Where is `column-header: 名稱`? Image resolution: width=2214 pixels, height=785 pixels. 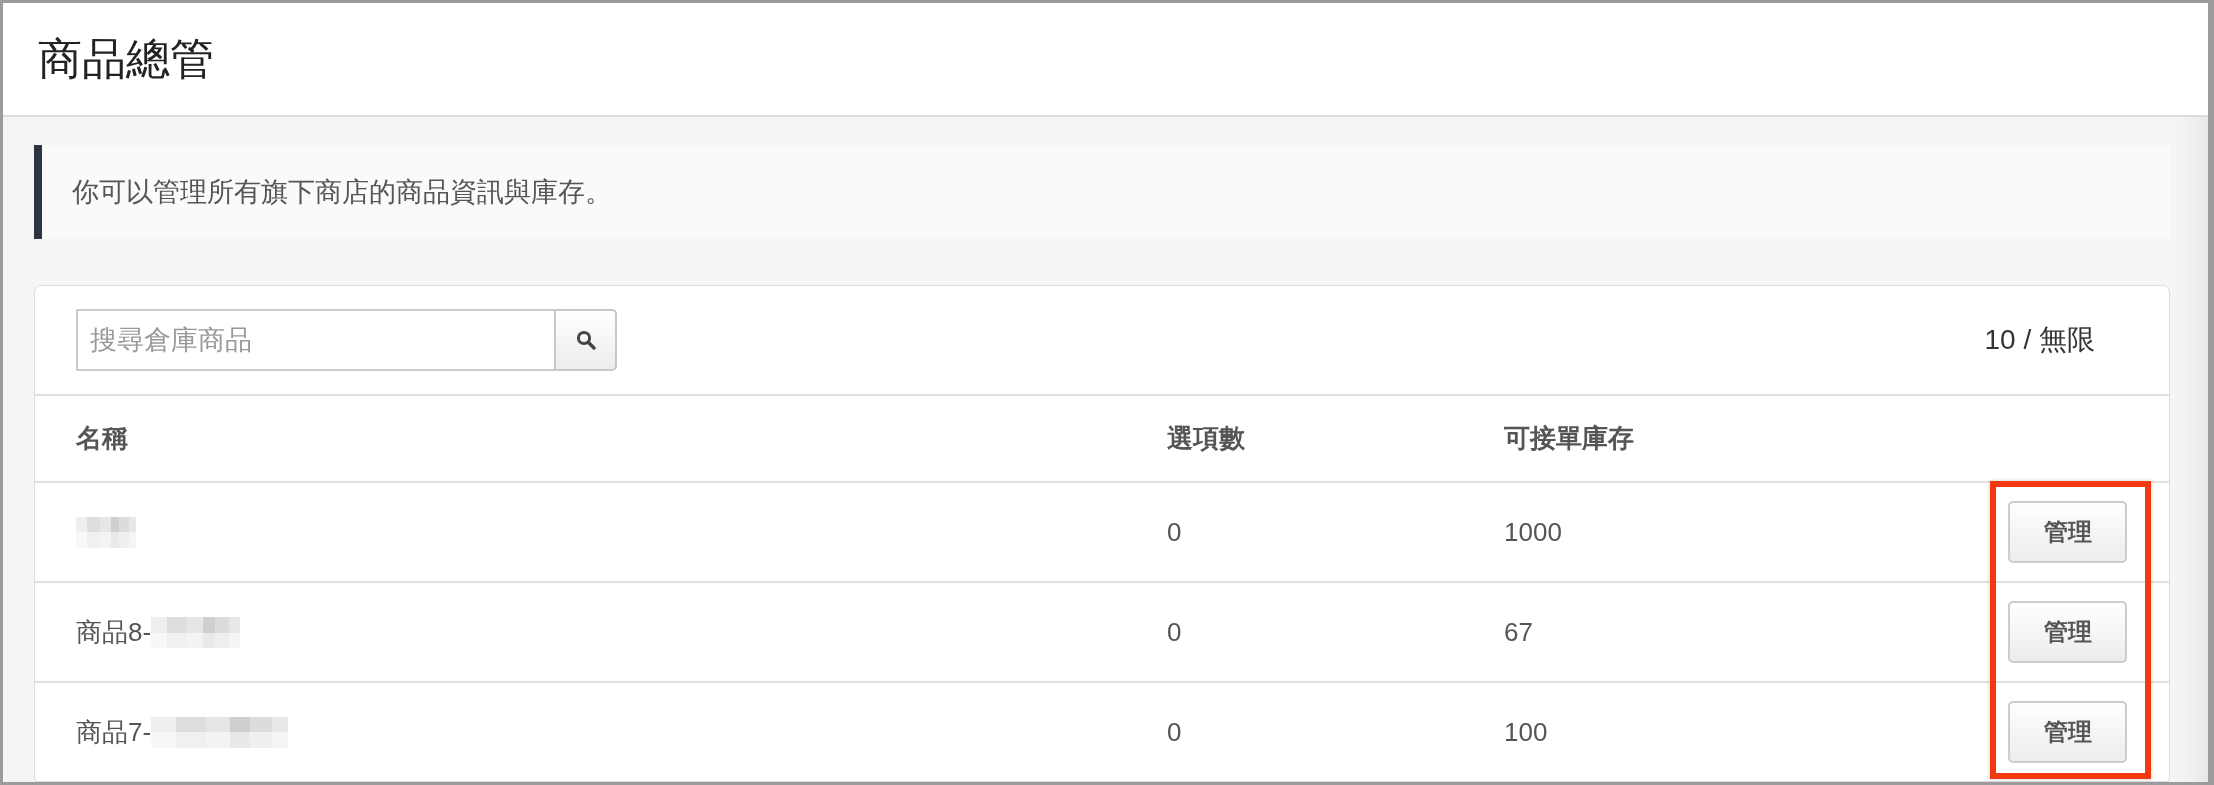 column-header: 名稱 is located at coordinates (102, 438).